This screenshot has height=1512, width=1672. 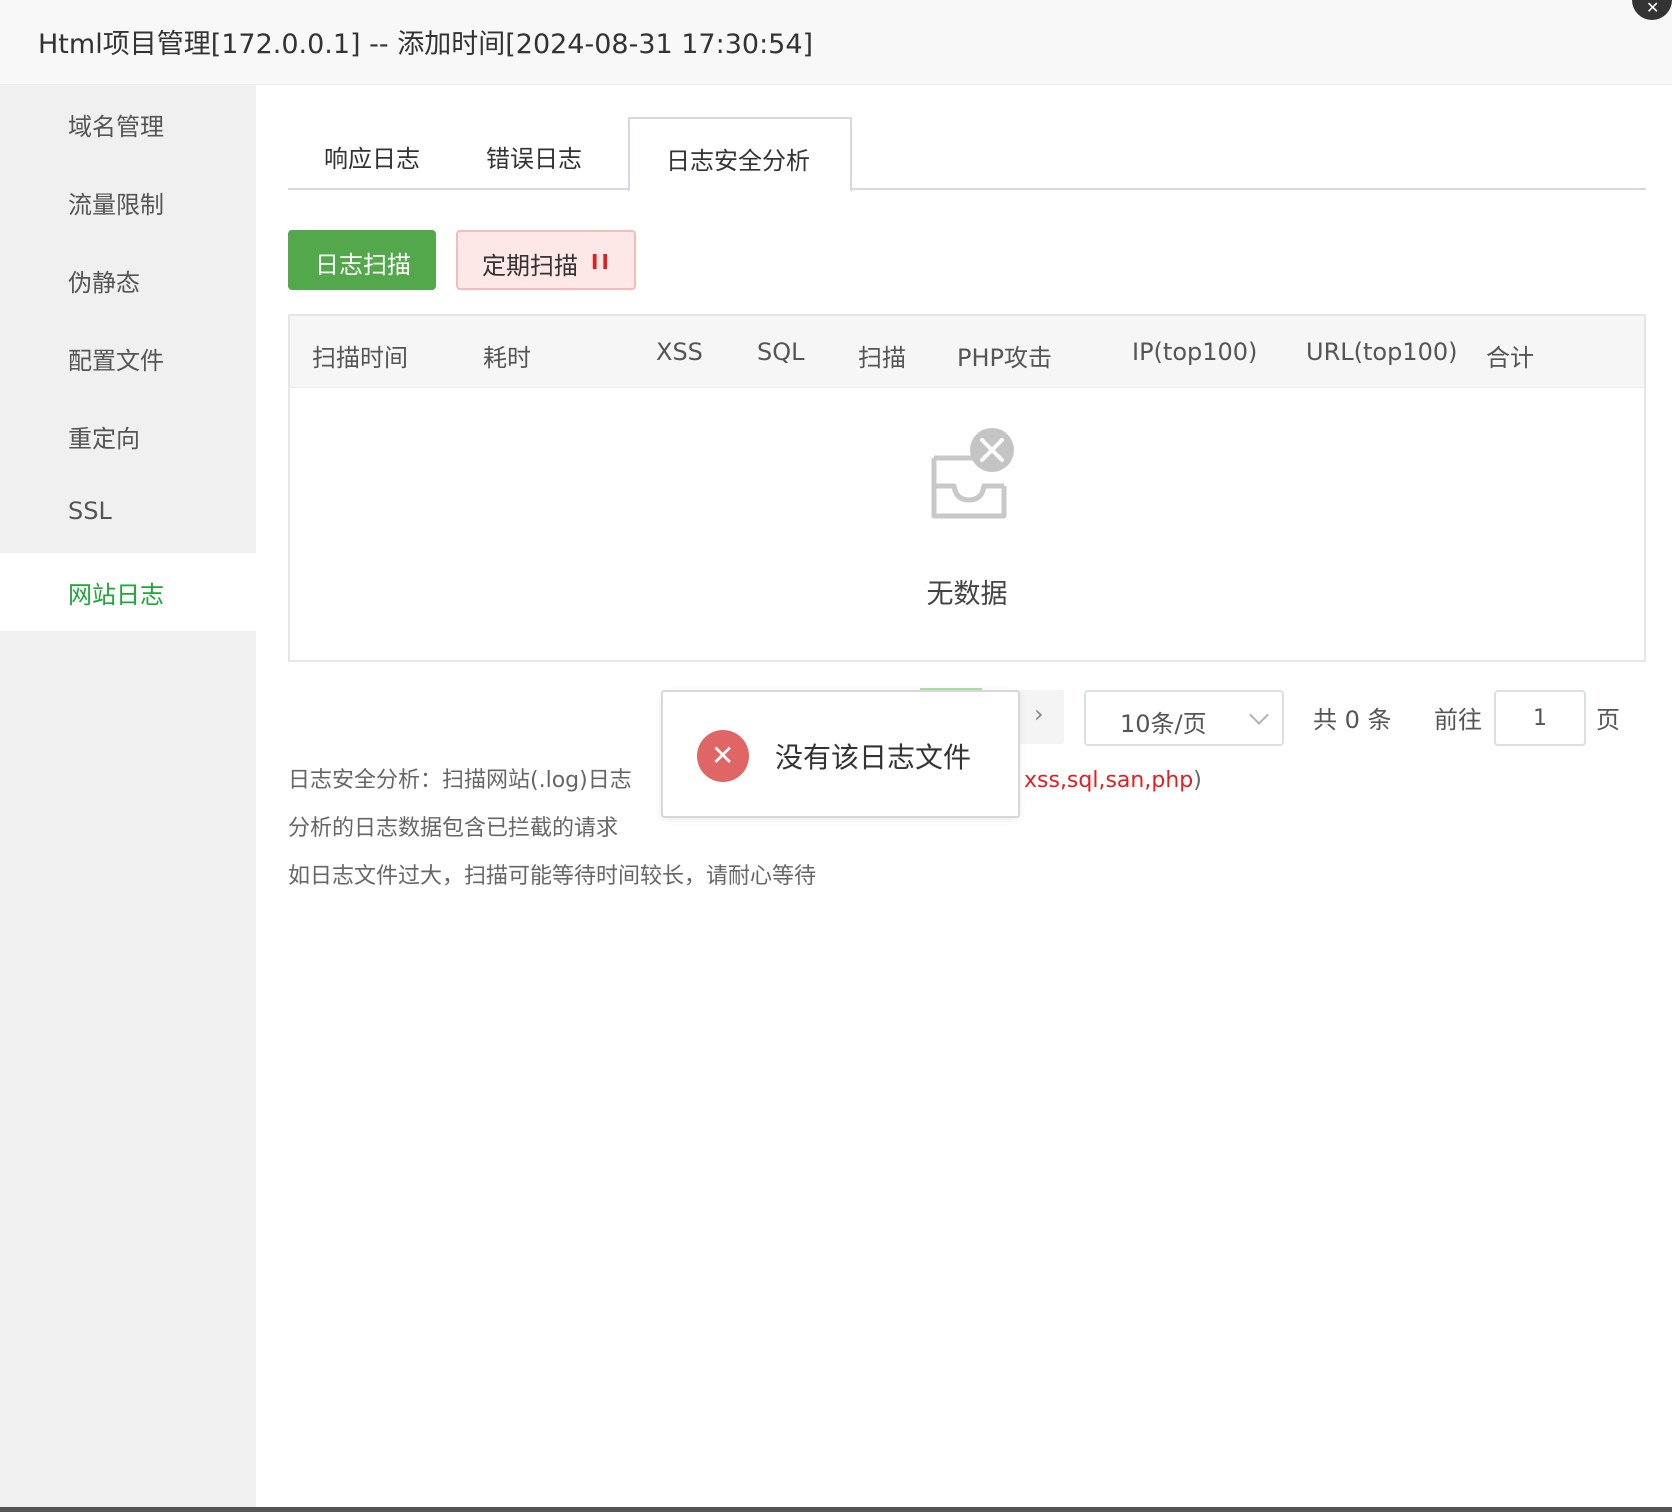 What do you see at coordinates (972, 473) in the screenshot?
I see `empty-inbox-icon` at bounding box center [972, 473].